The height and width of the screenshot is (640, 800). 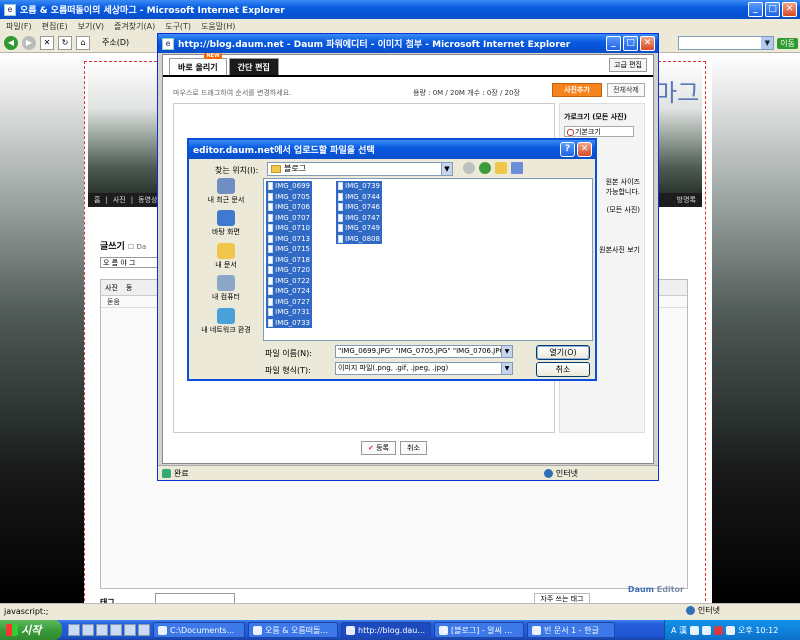 I want to click on file-item: IMG_0724, so click(x=289, y=291).